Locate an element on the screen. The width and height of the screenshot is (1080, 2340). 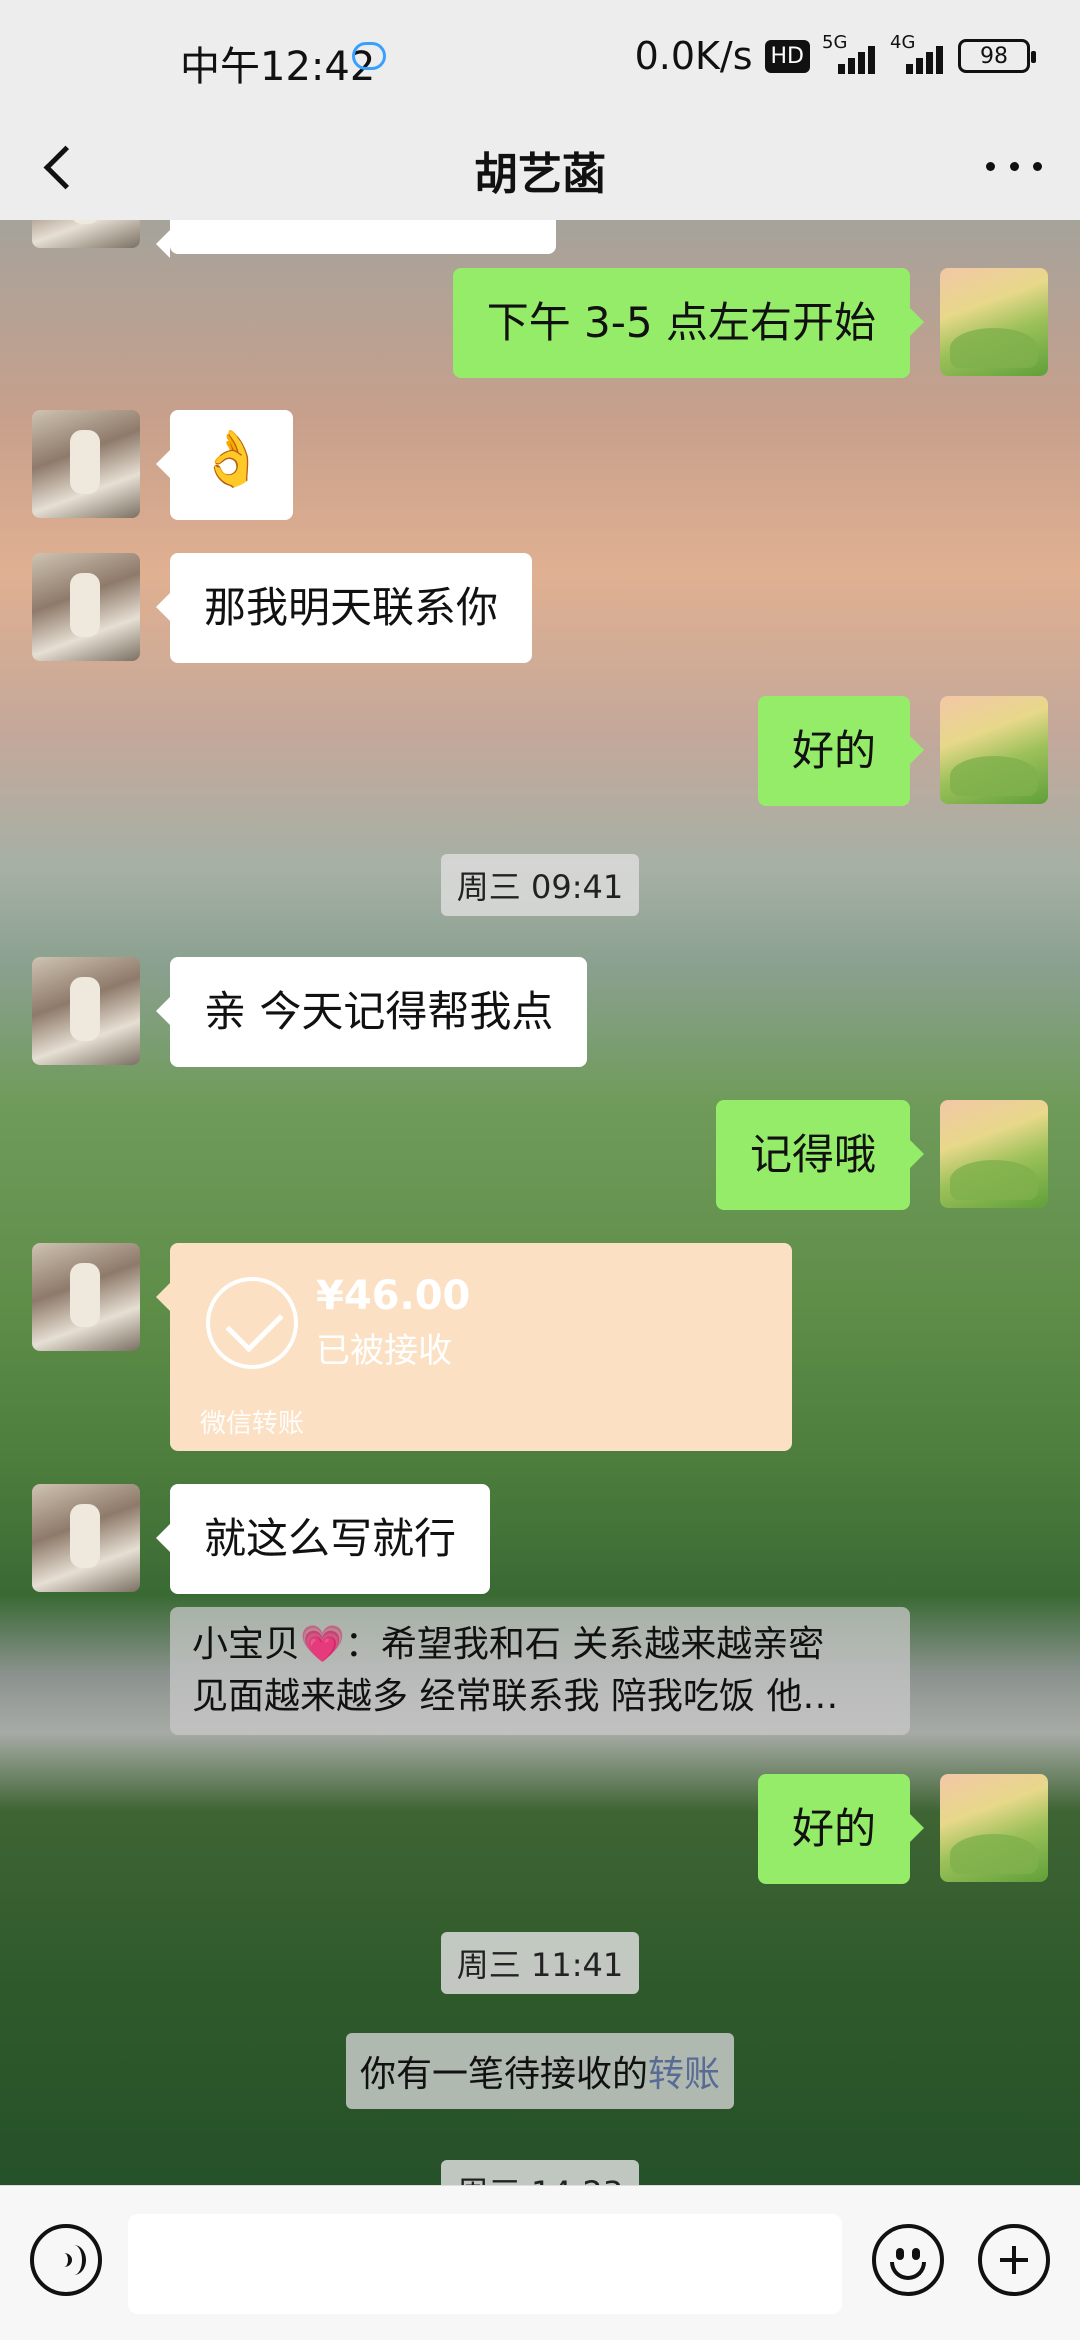
hd-badge: HD is located at coordinates (787, 56).